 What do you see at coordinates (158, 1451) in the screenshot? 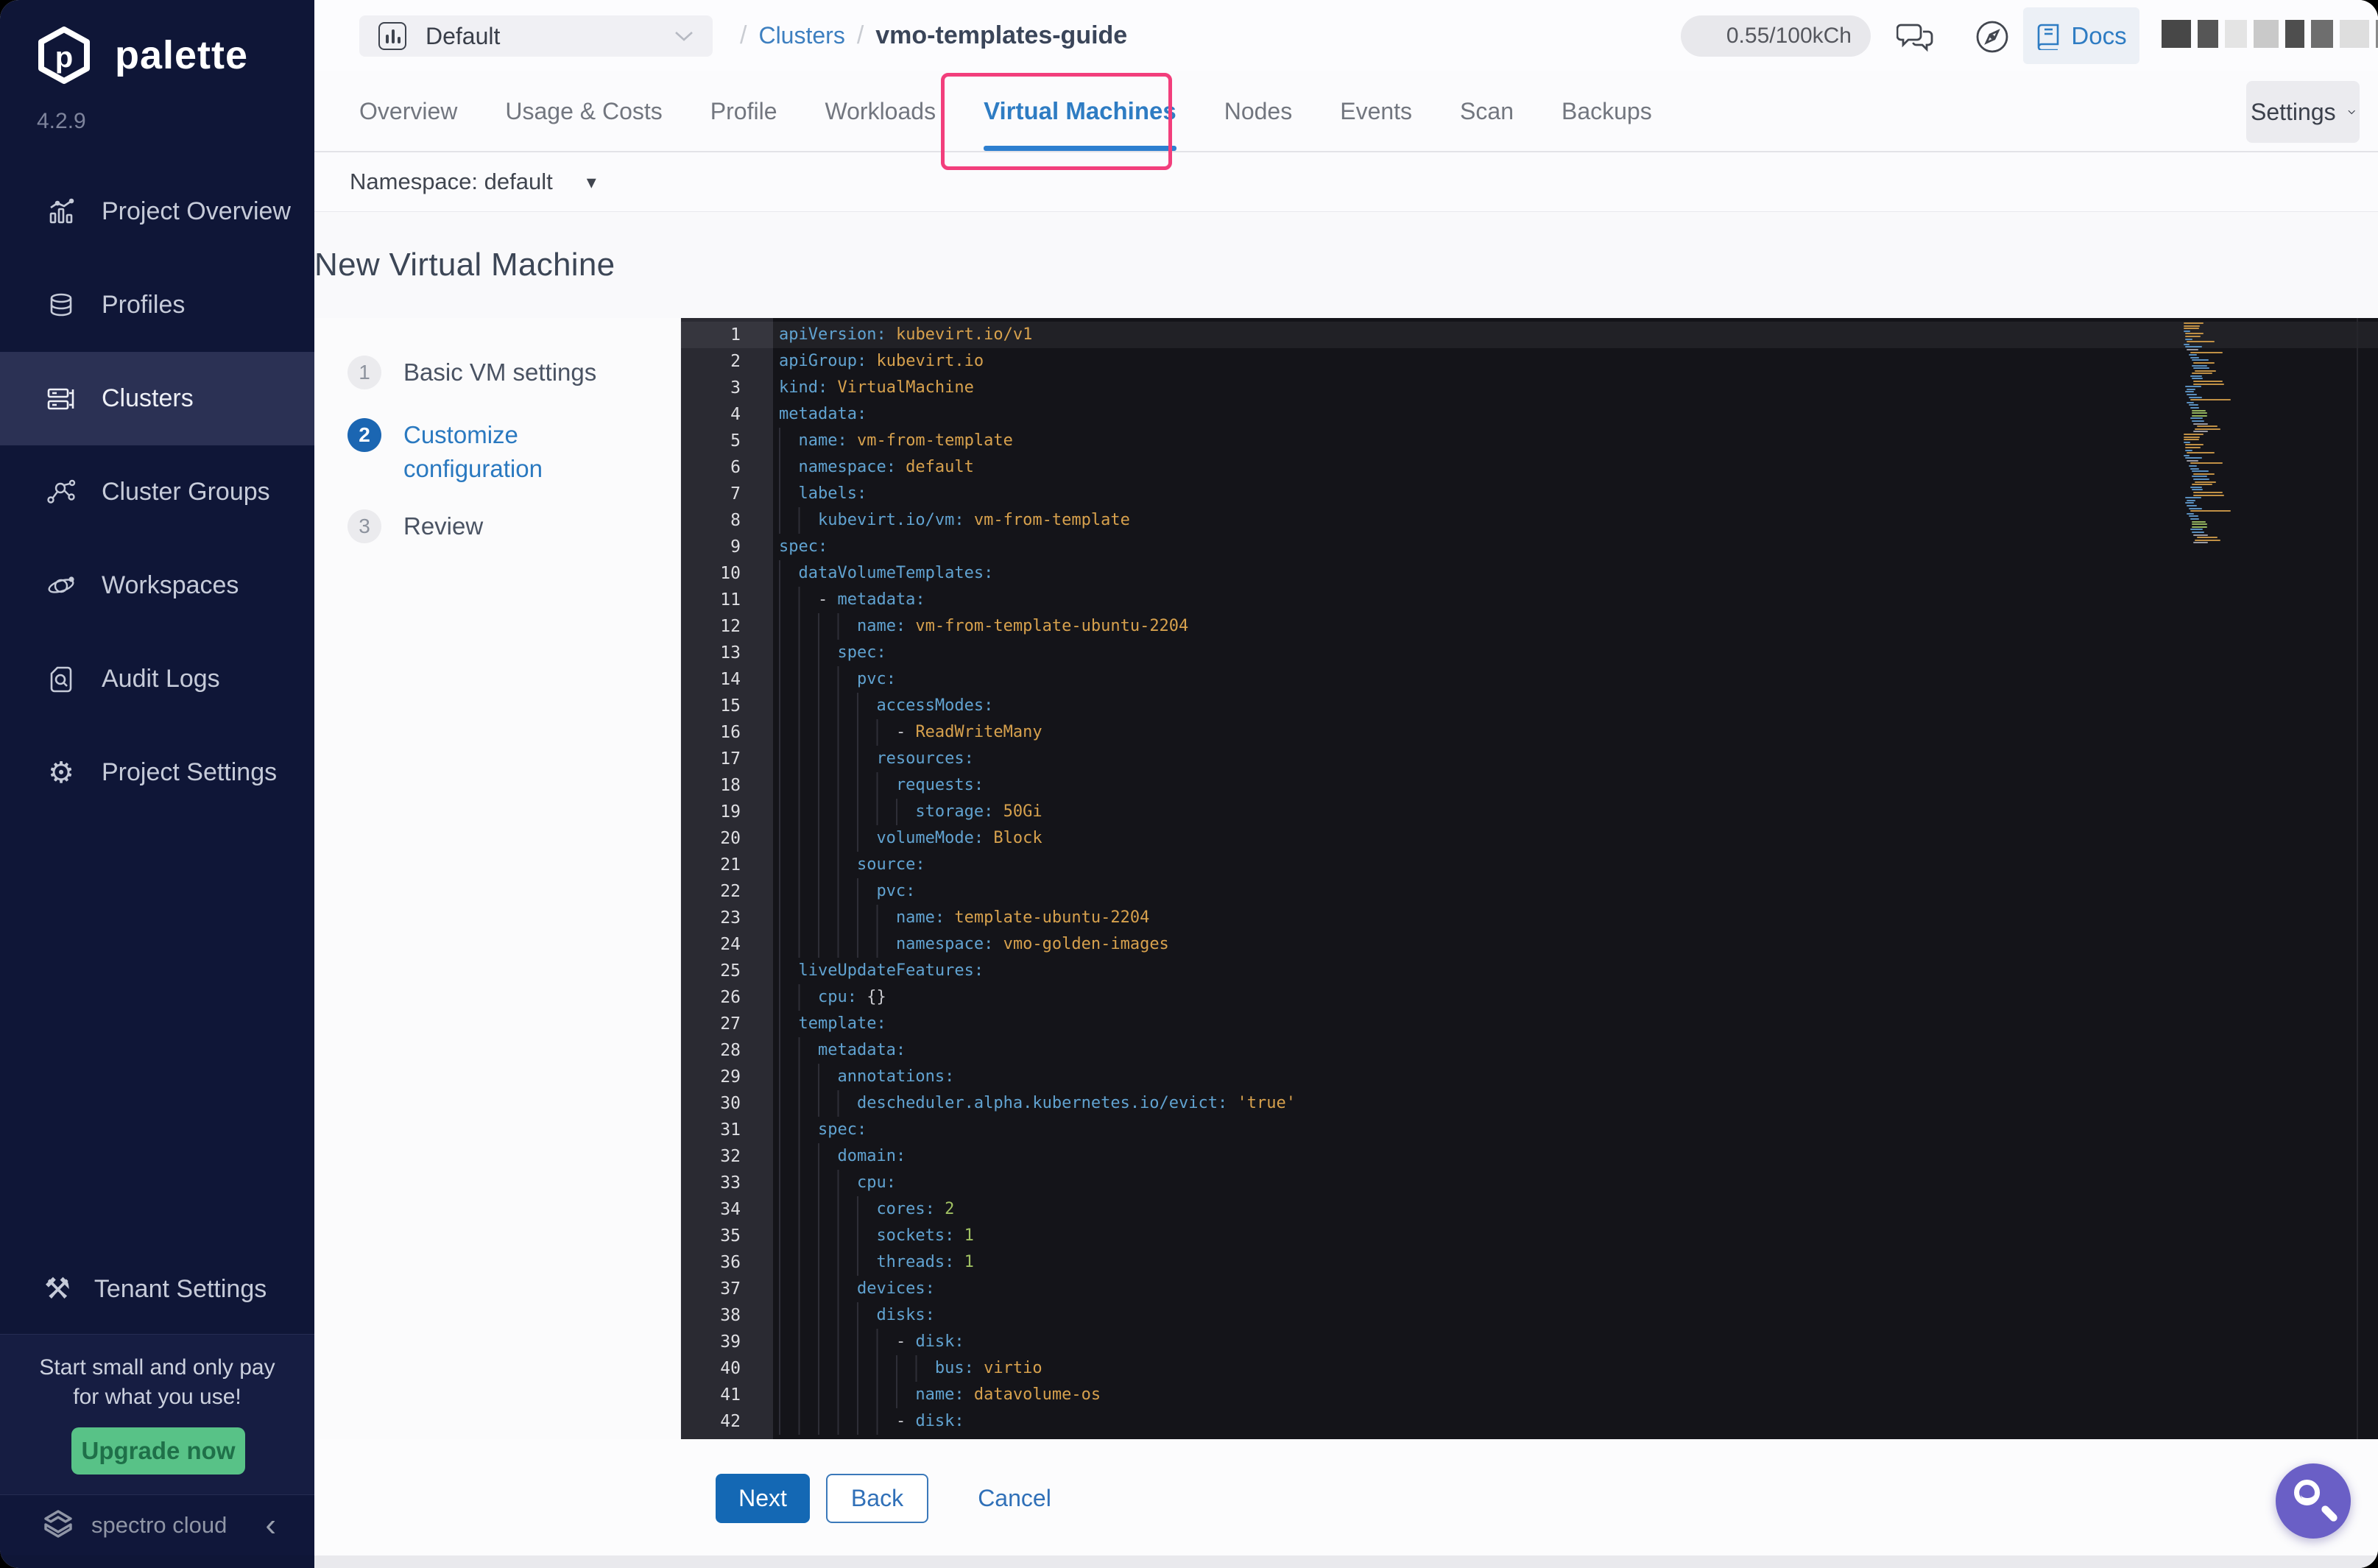
I see `upgrade-now-button: Upgrade now` at bounding box center [158, 1451].